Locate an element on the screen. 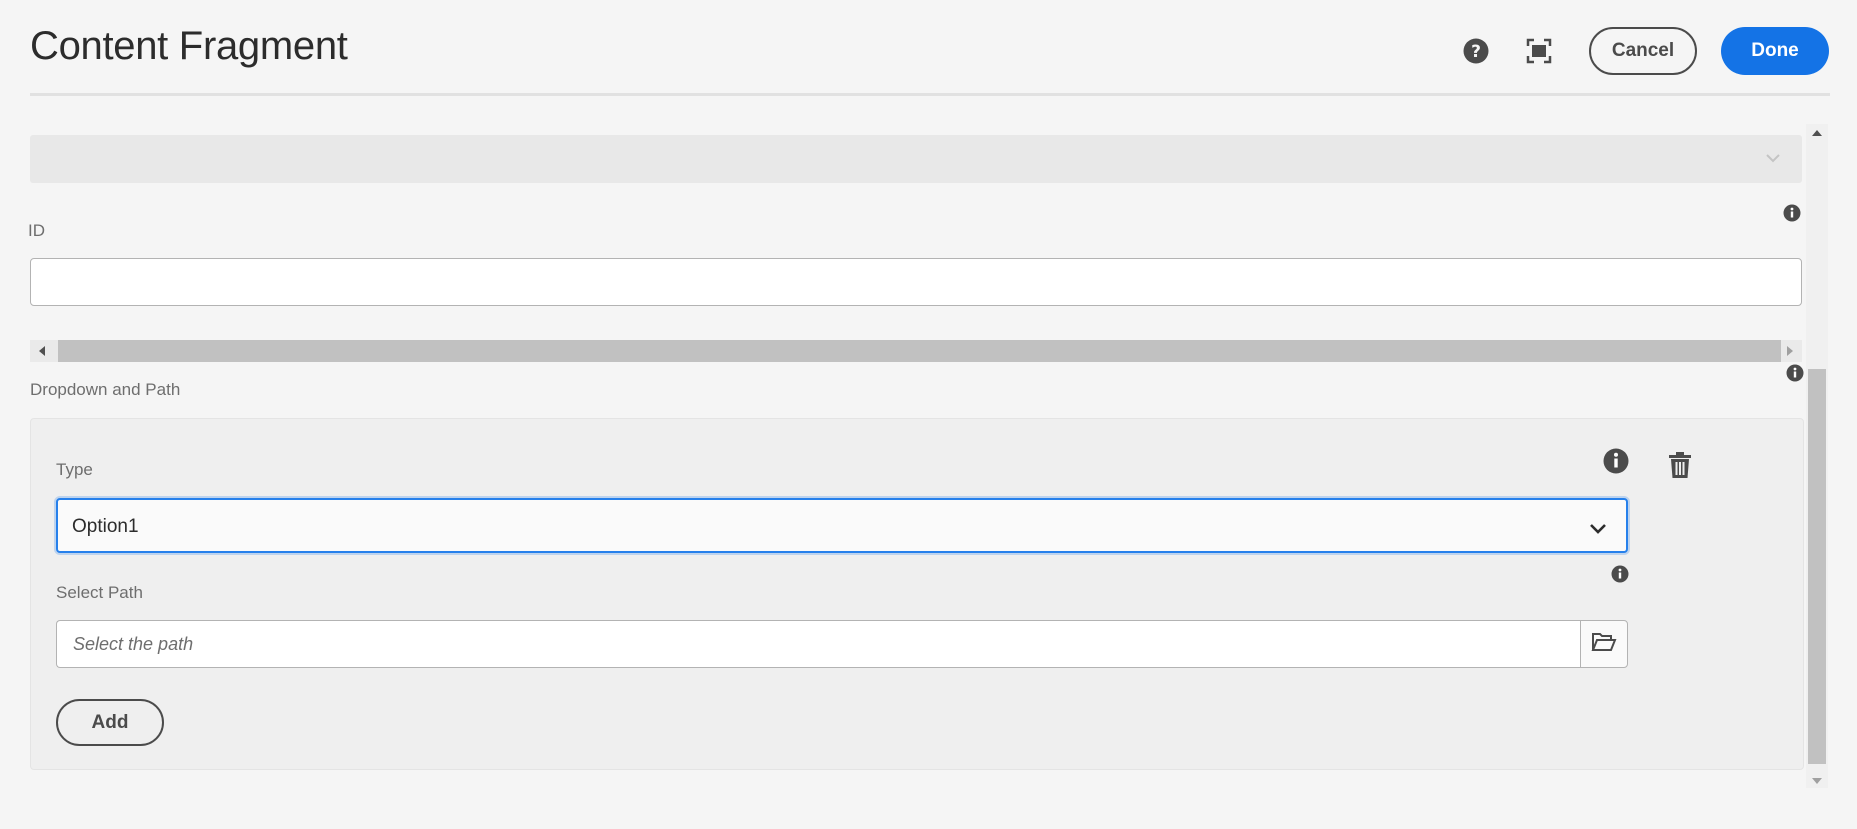  help-icon: ? is located at coordinates (1476, 51).